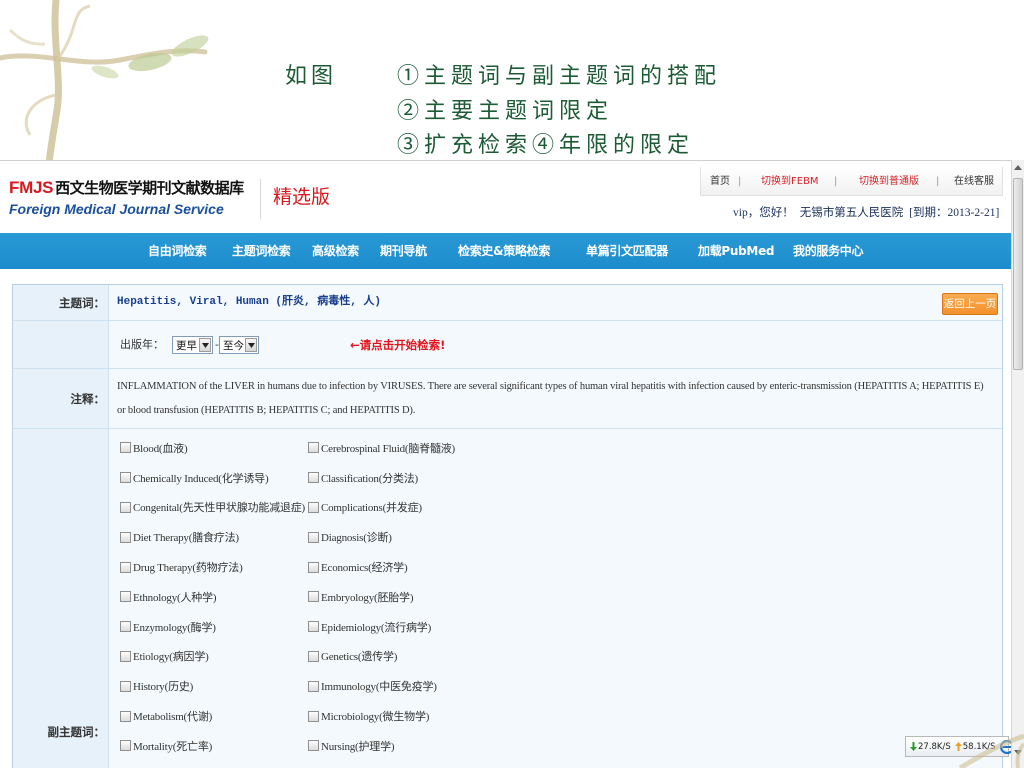 This screenshot has height=768, width=1024. What do you see at coordinates (402, 508) in the screenshot?
I see `subheading-option: Complications(并发症)` at bounding box center [402, 508].